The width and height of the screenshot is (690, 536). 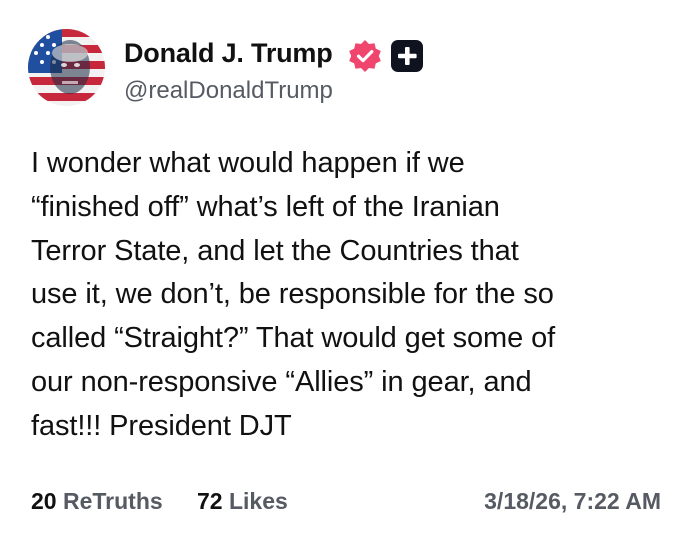 I want to click on likes-count: 72, so click(x=210, y=501).